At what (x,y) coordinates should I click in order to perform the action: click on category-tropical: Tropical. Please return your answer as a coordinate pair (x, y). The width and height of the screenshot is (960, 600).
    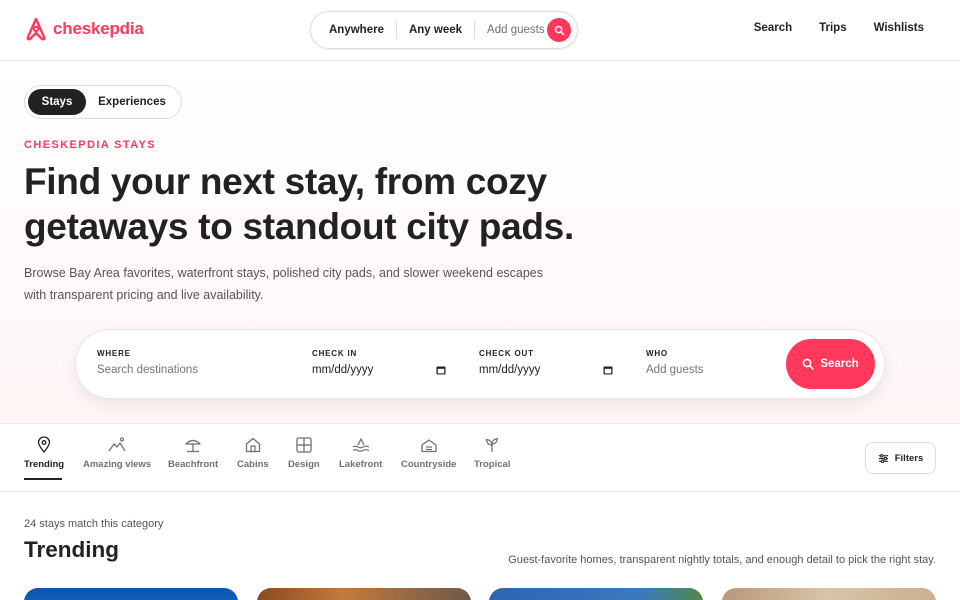
    Looking at the image, I should click on (492, 453).